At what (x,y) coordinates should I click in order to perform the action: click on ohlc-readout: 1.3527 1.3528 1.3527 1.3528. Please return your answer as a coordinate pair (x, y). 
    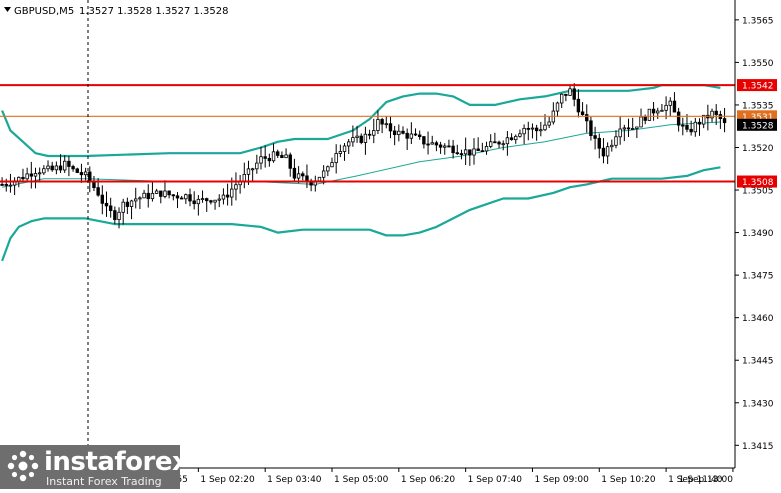
    Looking at the image, I should click on (154, 11).